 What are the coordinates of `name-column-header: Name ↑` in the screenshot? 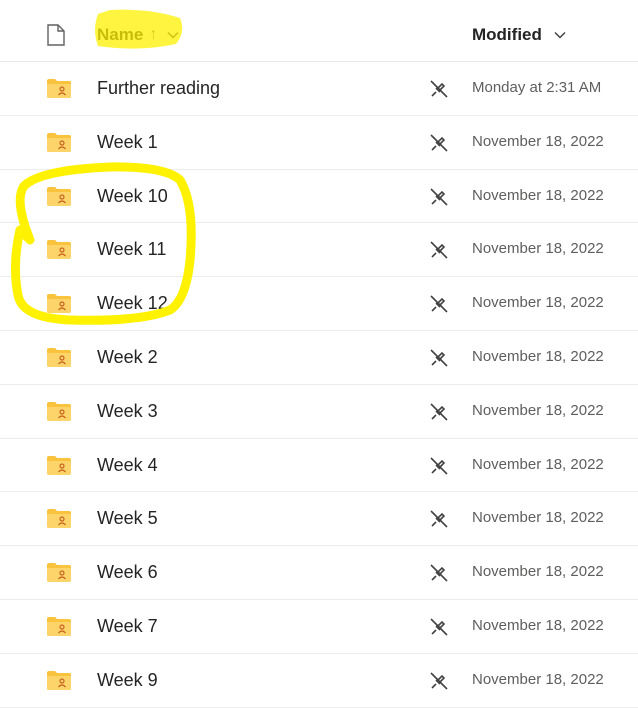 It's located at (138, 35).